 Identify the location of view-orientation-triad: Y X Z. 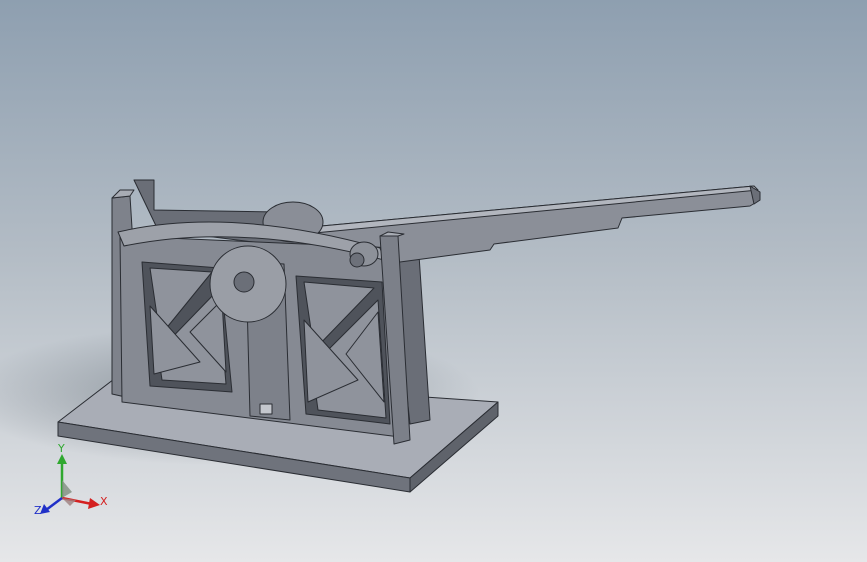
(77, 485).